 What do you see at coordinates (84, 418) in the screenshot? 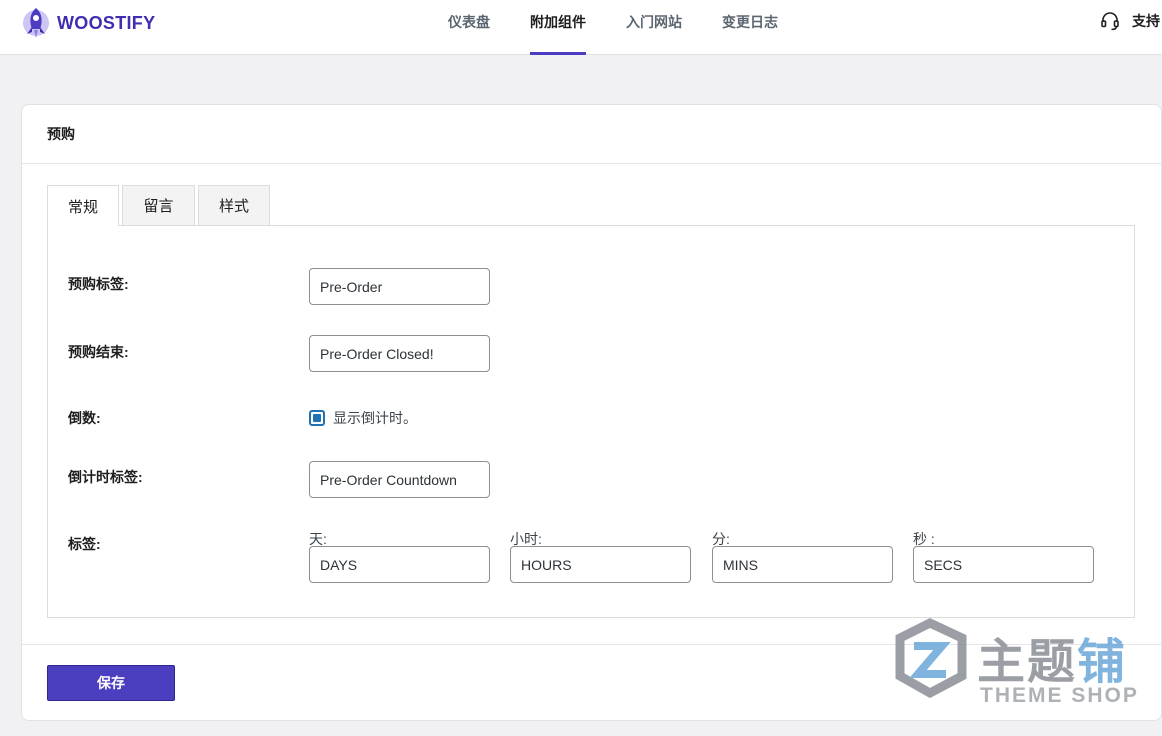
I see `countdown-label: 倒数:` at bounding box center [84, 418].